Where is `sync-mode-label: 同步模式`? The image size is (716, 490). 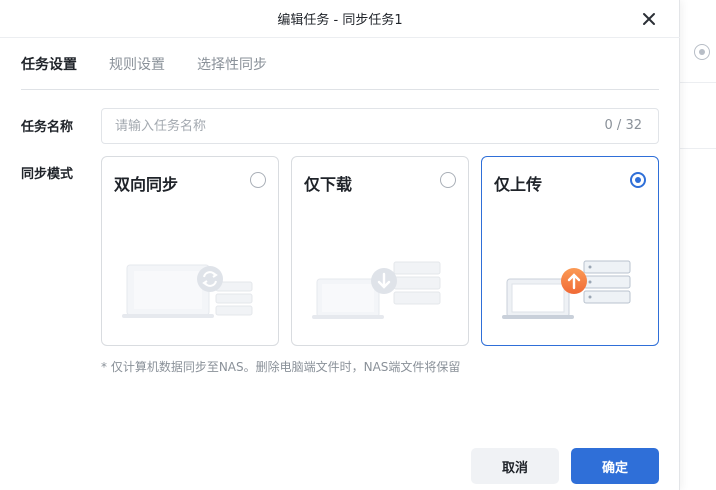 sync-mode-label: 同步模式 is located at coordinates (47, 174).